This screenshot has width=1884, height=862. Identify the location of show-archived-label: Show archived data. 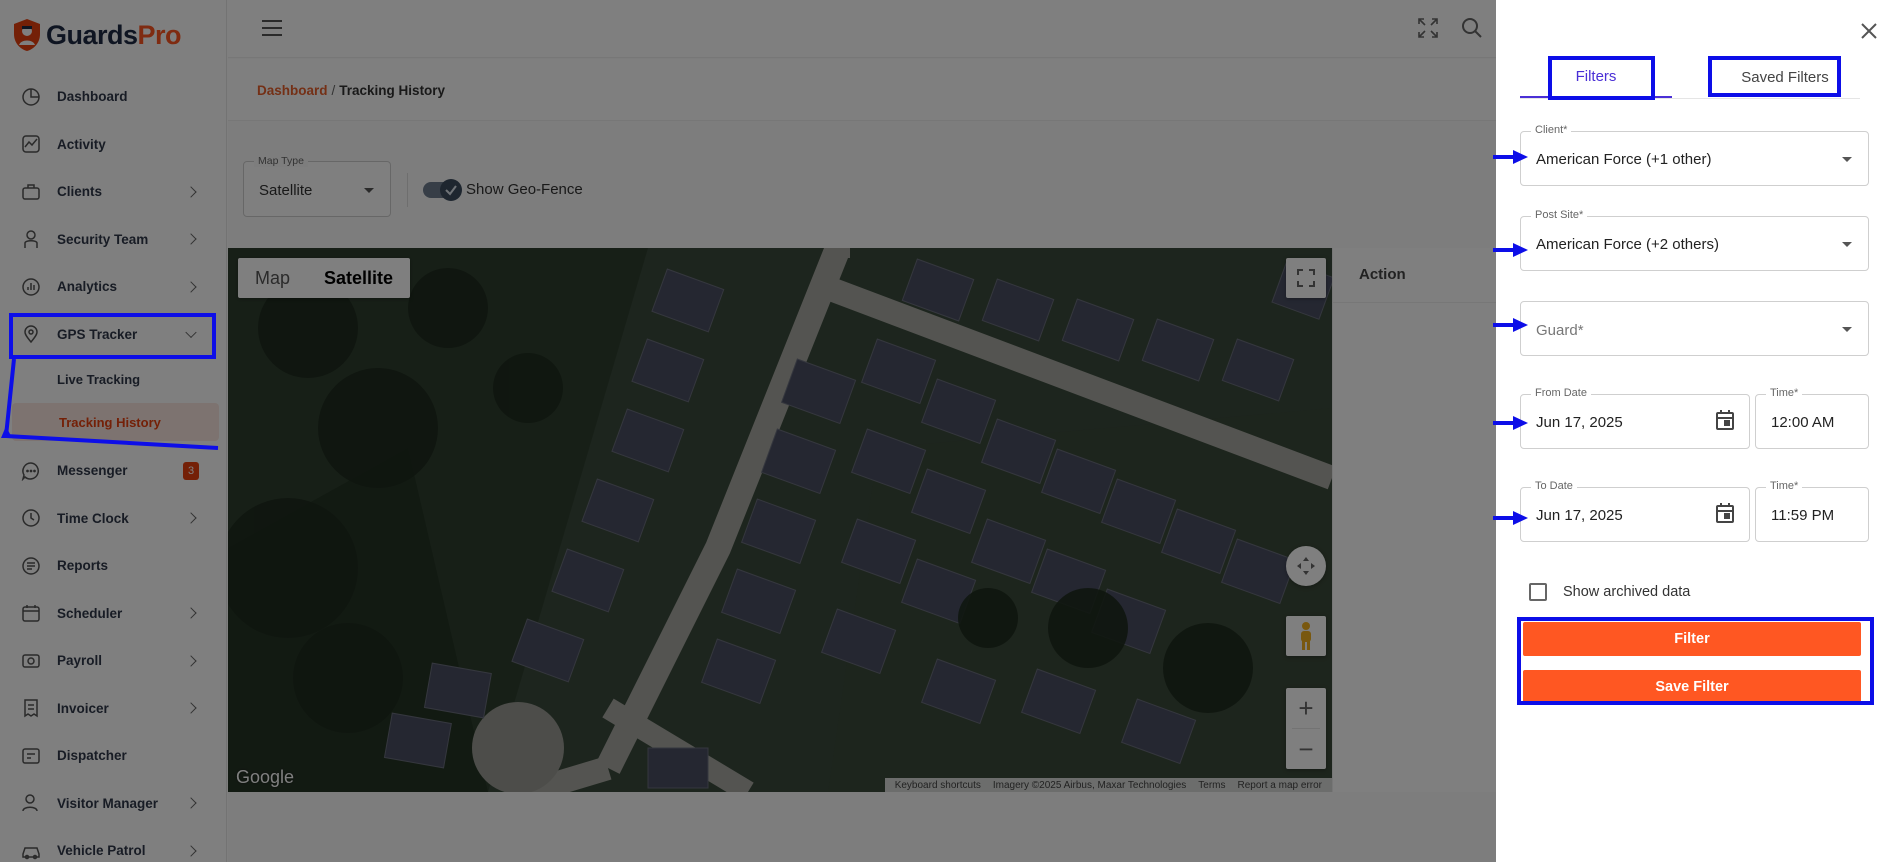
(1627, 592).